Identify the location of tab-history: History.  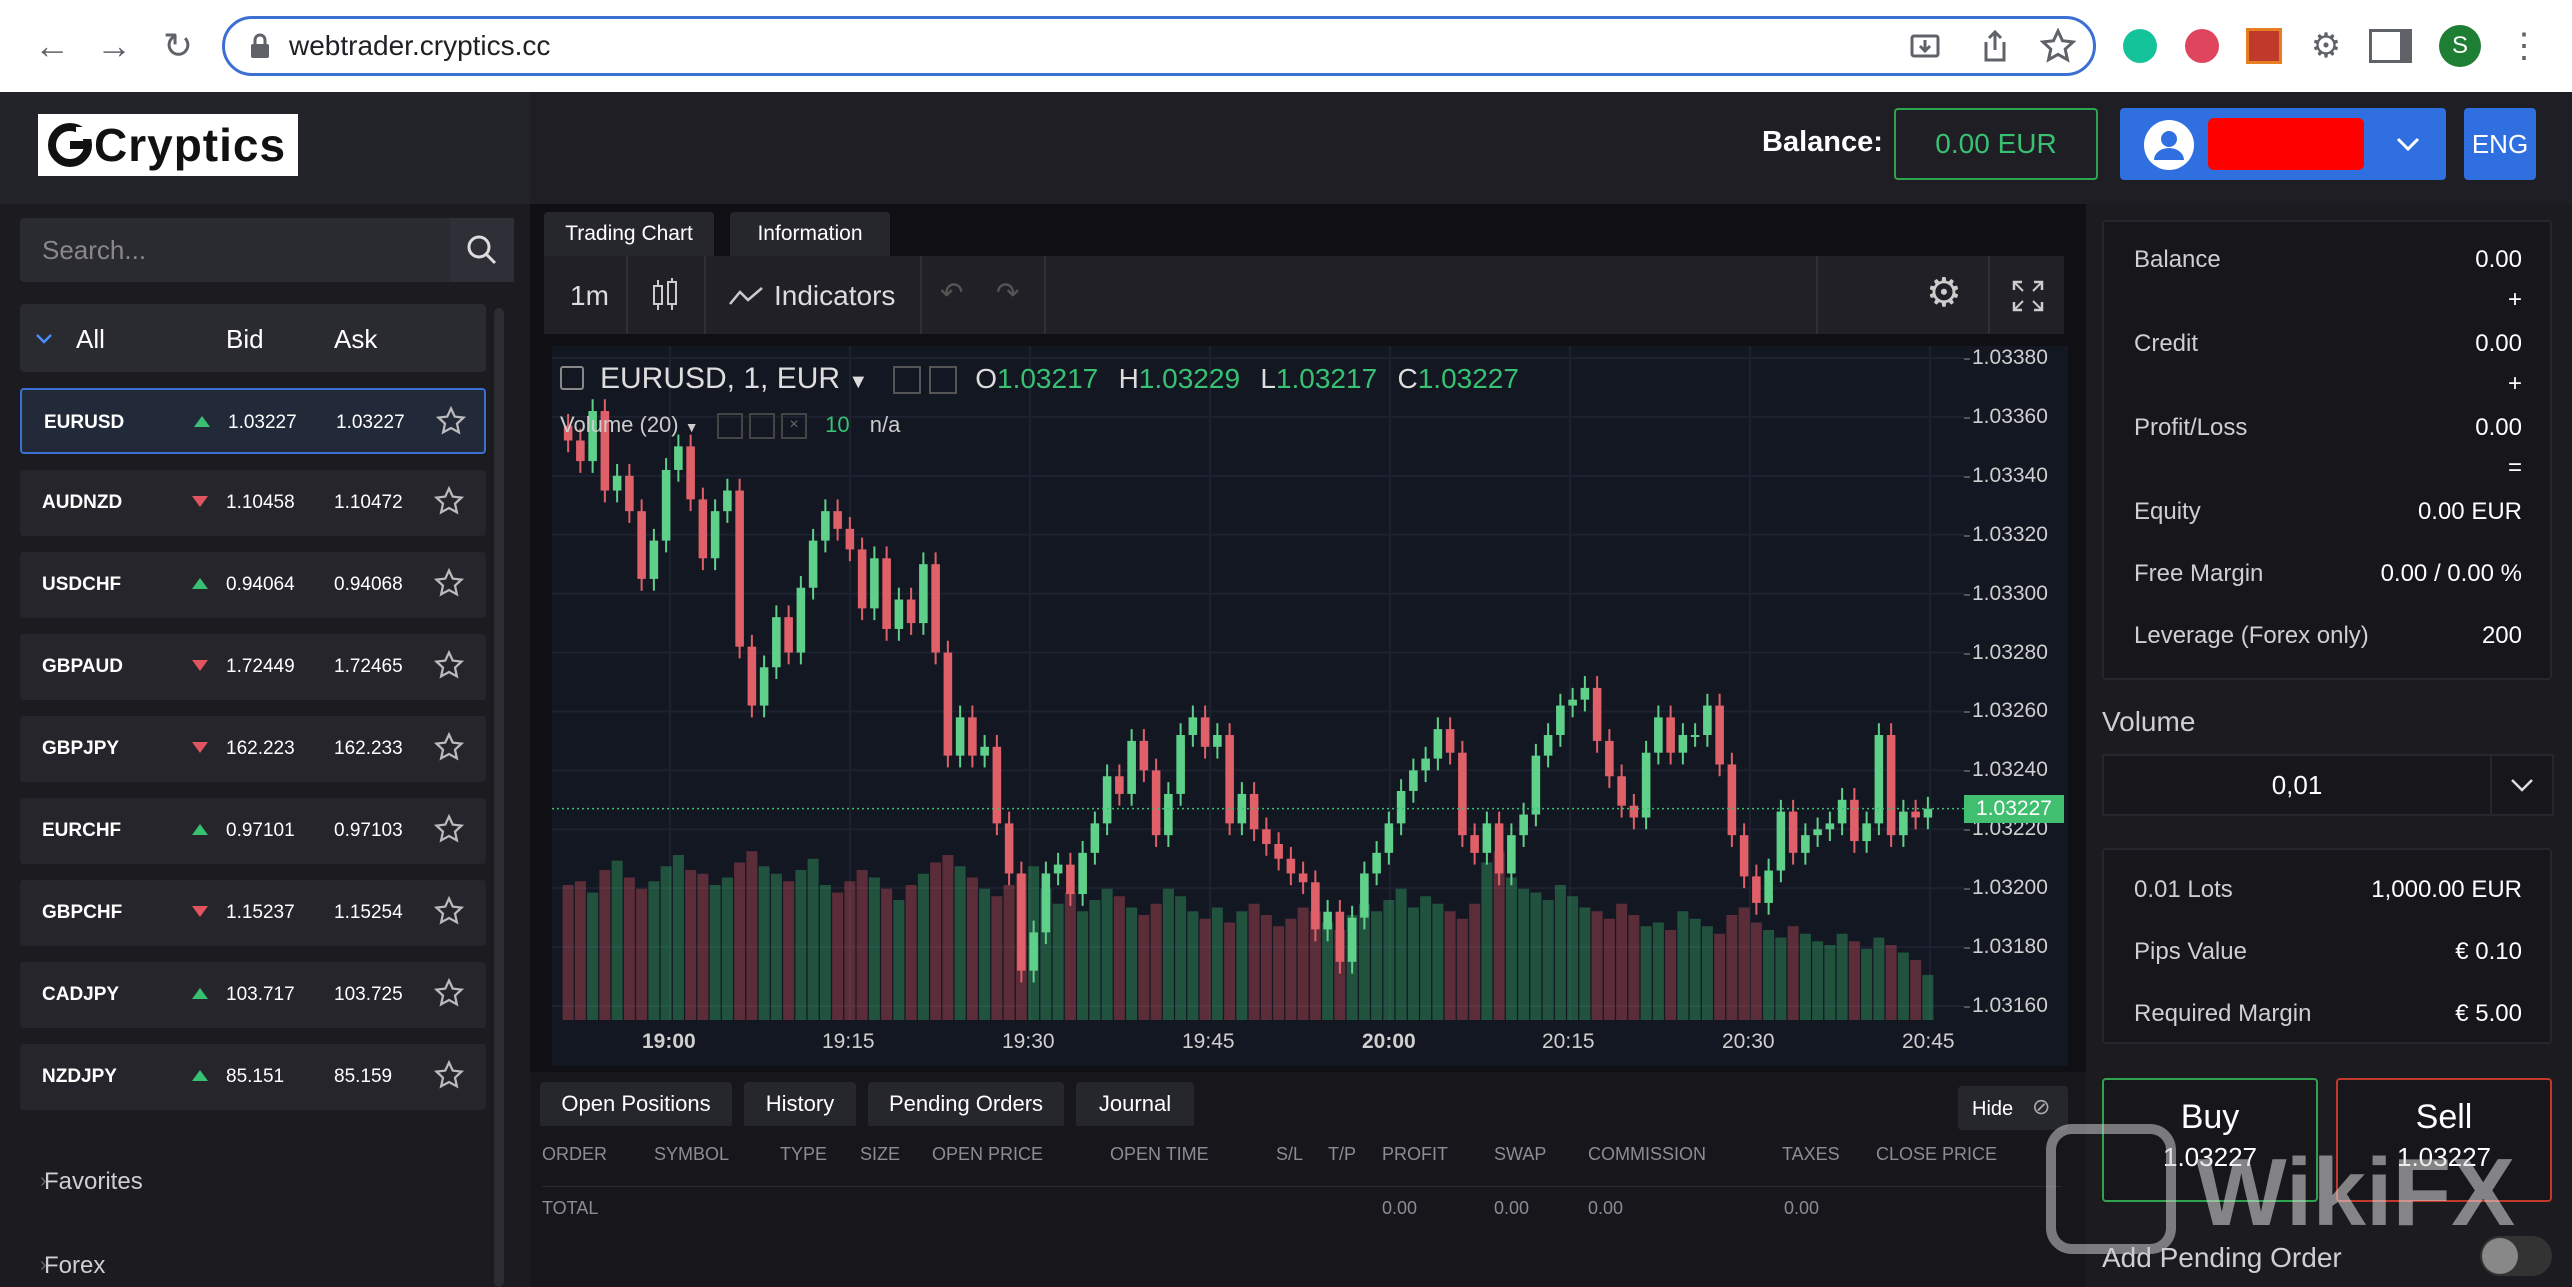
(800, 1104).